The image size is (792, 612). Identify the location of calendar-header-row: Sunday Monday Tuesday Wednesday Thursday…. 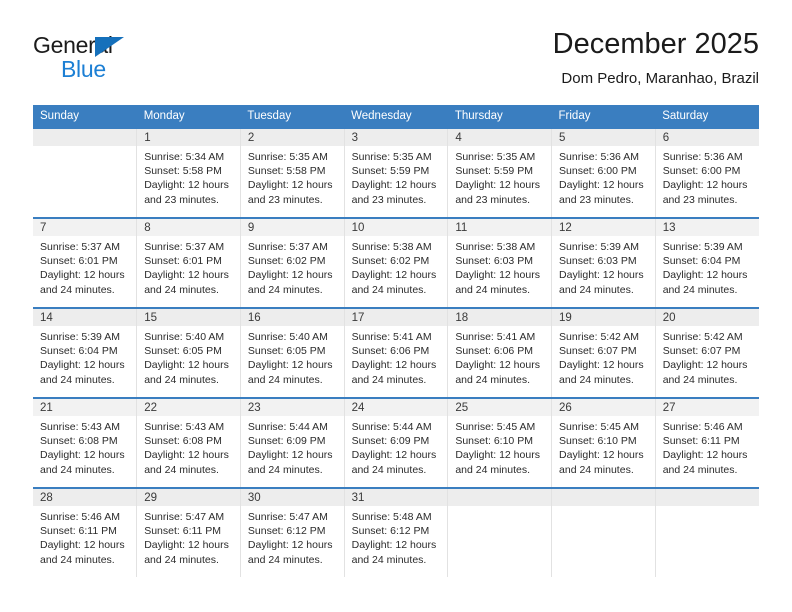
(396, 116).